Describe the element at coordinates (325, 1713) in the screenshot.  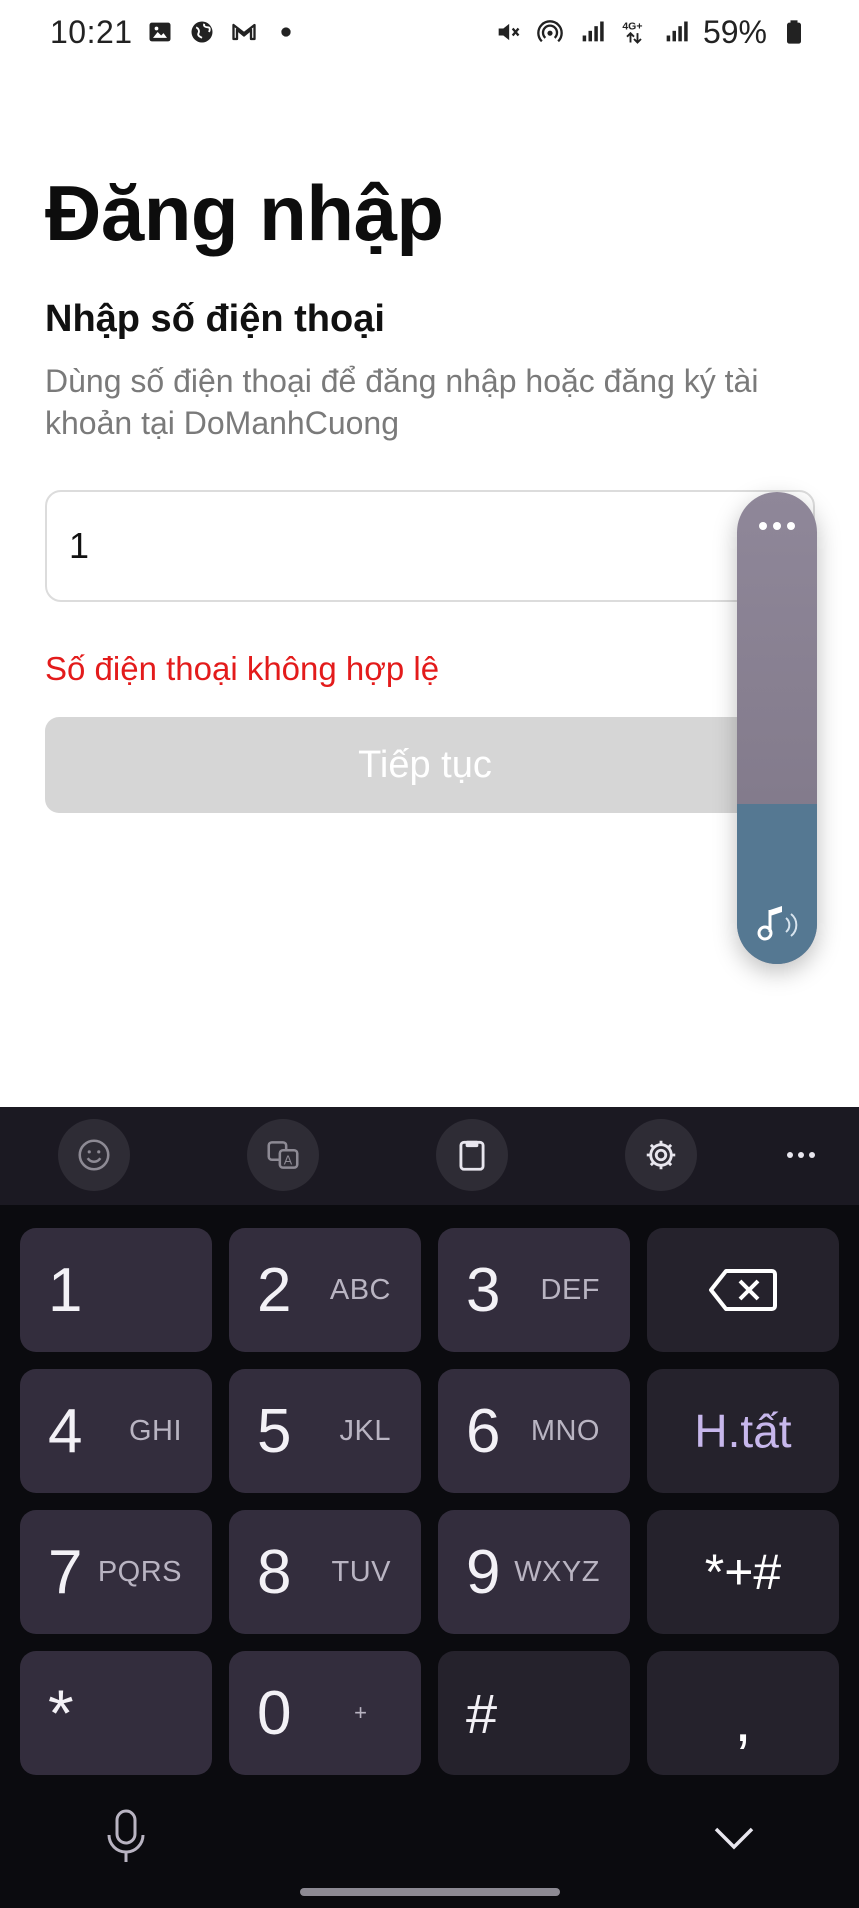
I see `key-0: 0 +` at that location.